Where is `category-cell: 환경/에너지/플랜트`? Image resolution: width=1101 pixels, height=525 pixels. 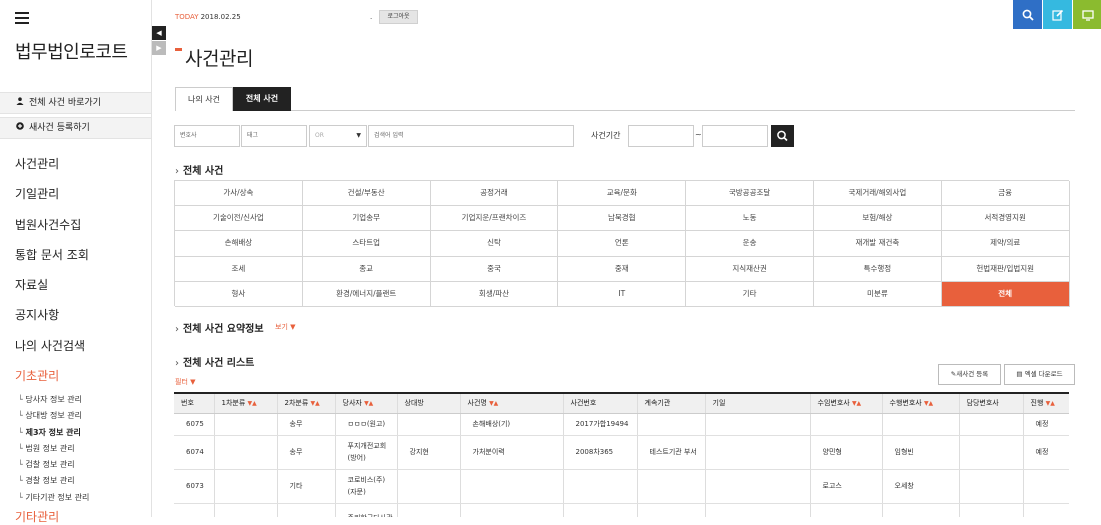
category-cell: 환경/에너지/플랜트 is located at coordinates (366, 294).